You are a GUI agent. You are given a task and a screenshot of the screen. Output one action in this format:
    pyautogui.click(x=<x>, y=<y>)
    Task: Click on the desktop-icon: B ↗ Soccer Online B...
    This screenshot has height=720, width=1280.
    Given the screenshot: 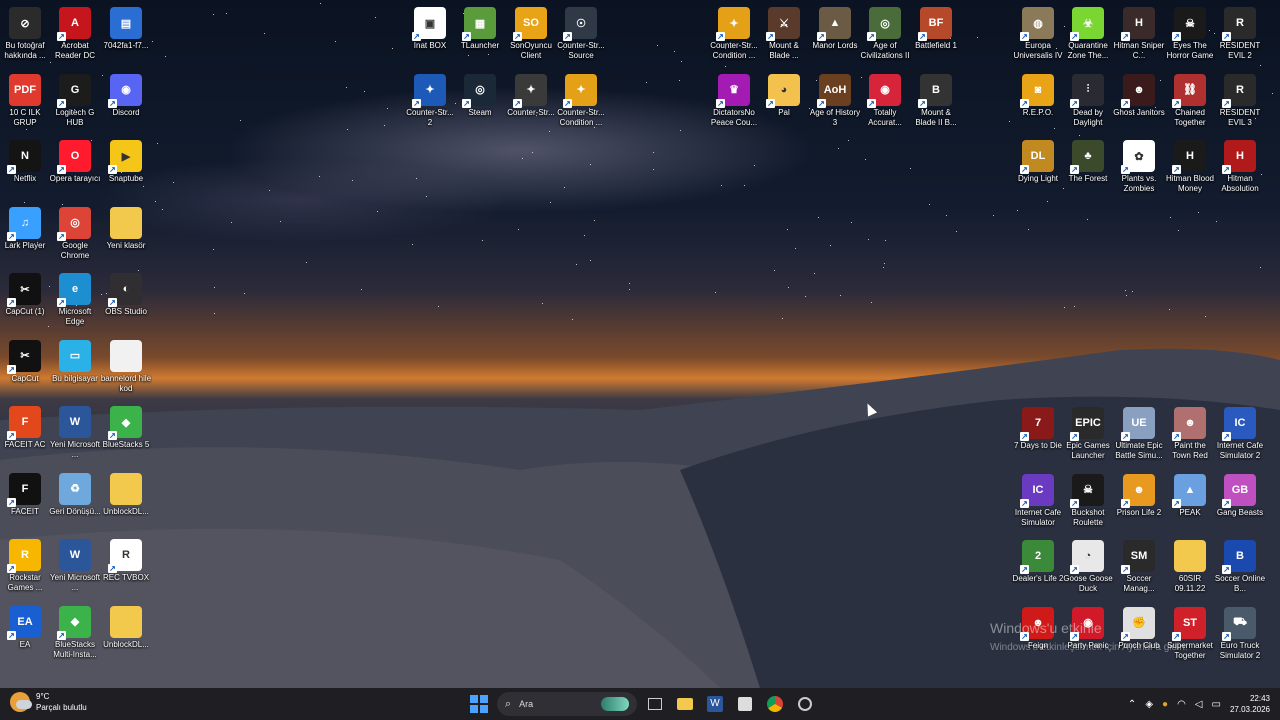 What is the action you would take?
    pyautogui.click(x=1240, y=567)
    